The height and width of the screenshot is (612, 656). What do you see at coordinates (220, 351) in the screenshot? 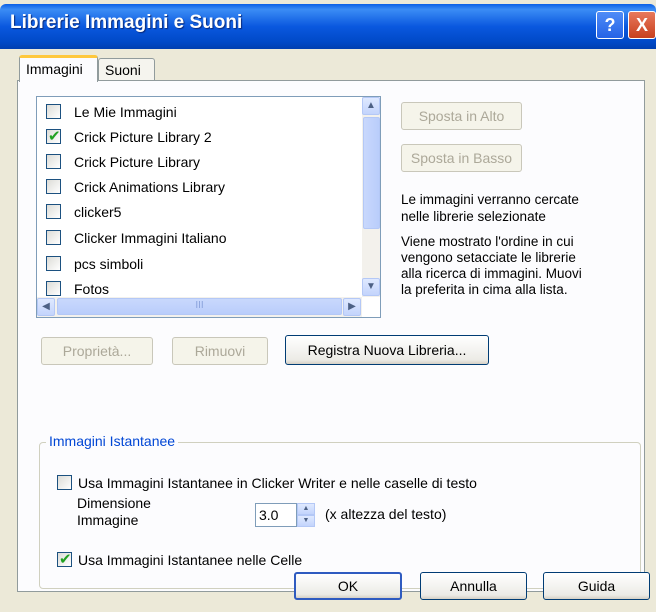
I see `remove-button: Rimuovi` at bounding box center [220, 351].